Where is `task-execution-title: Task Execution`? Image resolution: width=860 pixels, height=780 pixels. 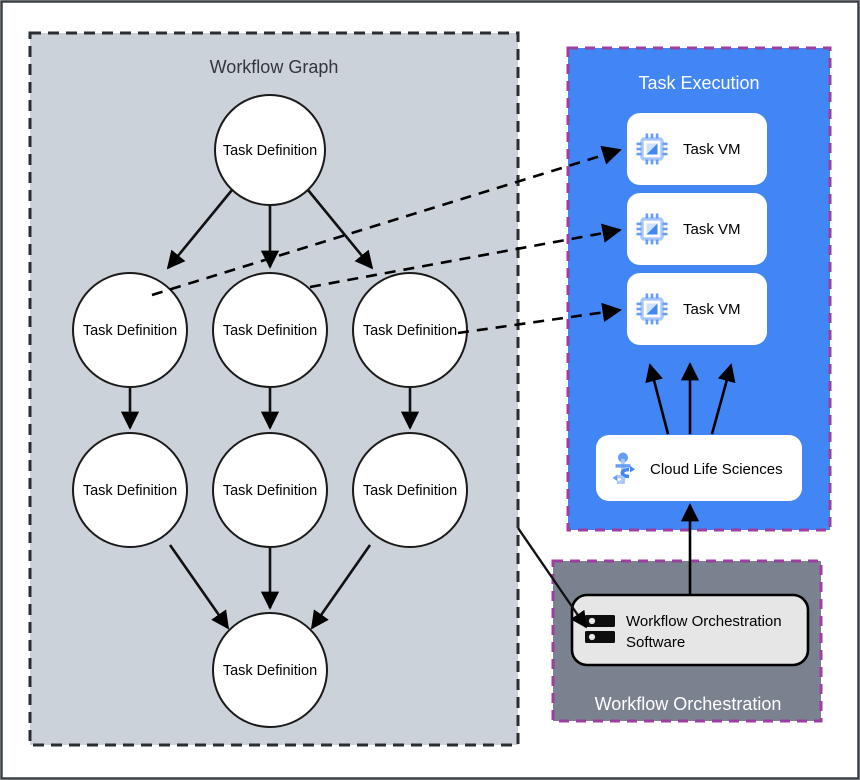 task-execution-title: Task Execution is located at coordinates (698, 83).